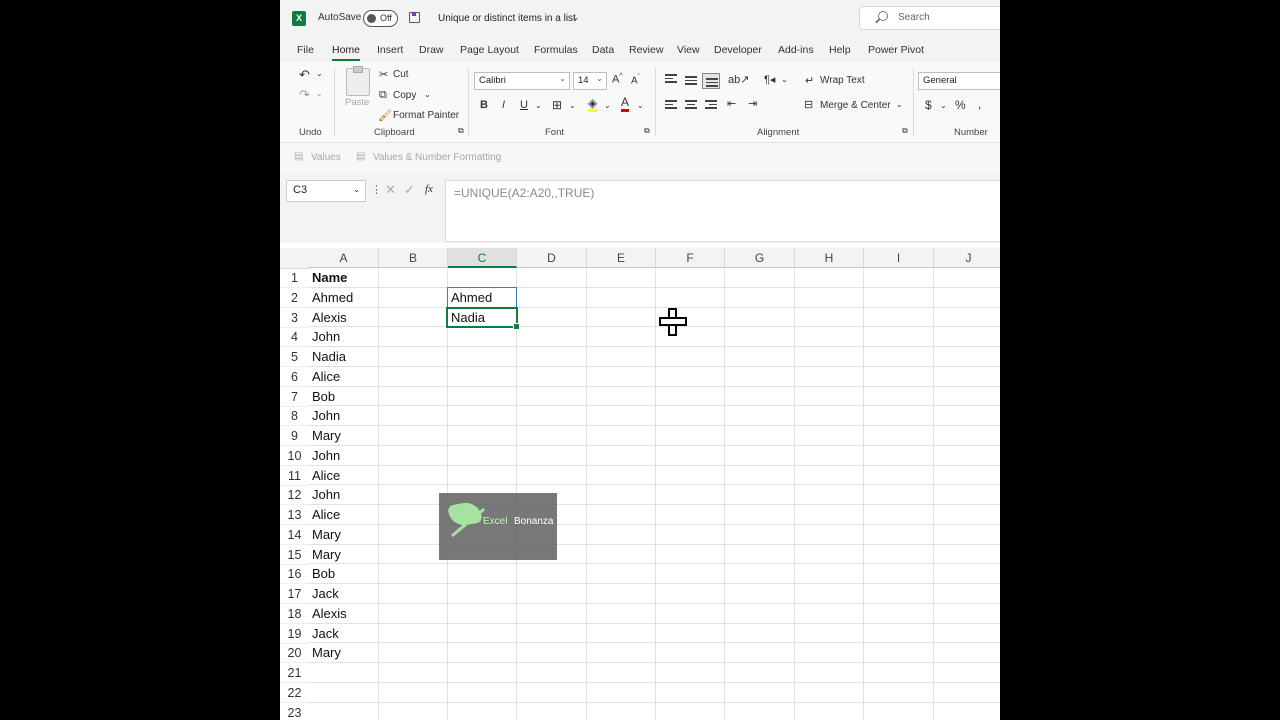 Image resolution: width=1280 pixels, height=720 pixels. What do you see at coordinates (905, 131) in the screenshot?
I see `alignment-launcher-icon: ⧉` at bounding box center [905, 131].